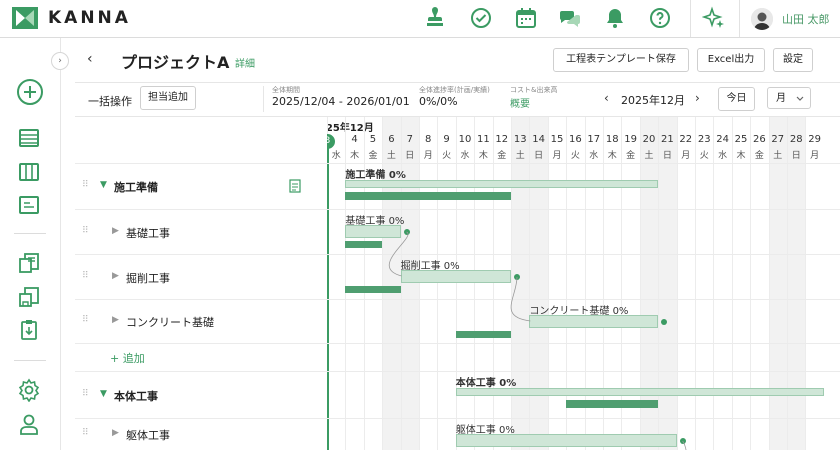 The height and width of the screenshot is (450, 840). What do you see at coordinates (789, 98) in the screenshot?
I see `view-select: 月` at bounding box center [789, 98].